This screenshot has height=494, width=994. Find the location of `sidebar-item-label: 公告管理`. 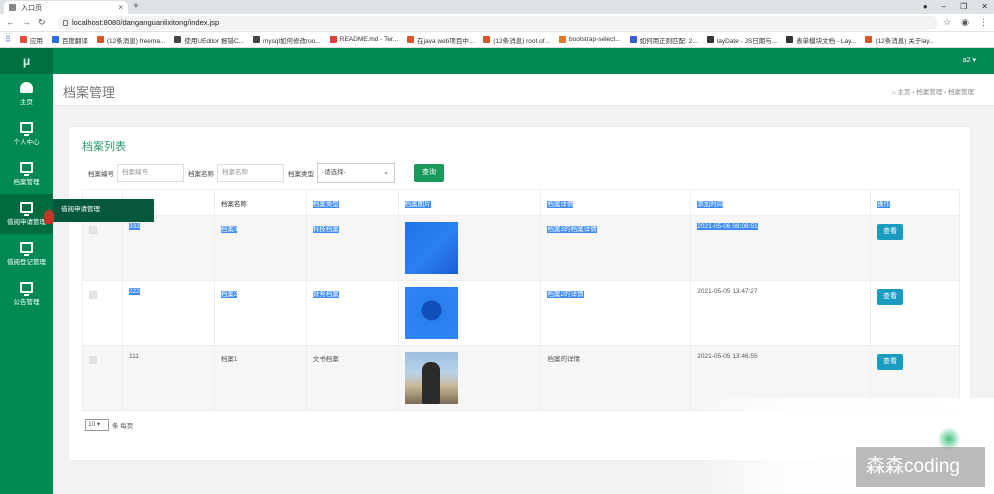

sidebar-item-label: 公告管理 is located at coordinates (26, 302).